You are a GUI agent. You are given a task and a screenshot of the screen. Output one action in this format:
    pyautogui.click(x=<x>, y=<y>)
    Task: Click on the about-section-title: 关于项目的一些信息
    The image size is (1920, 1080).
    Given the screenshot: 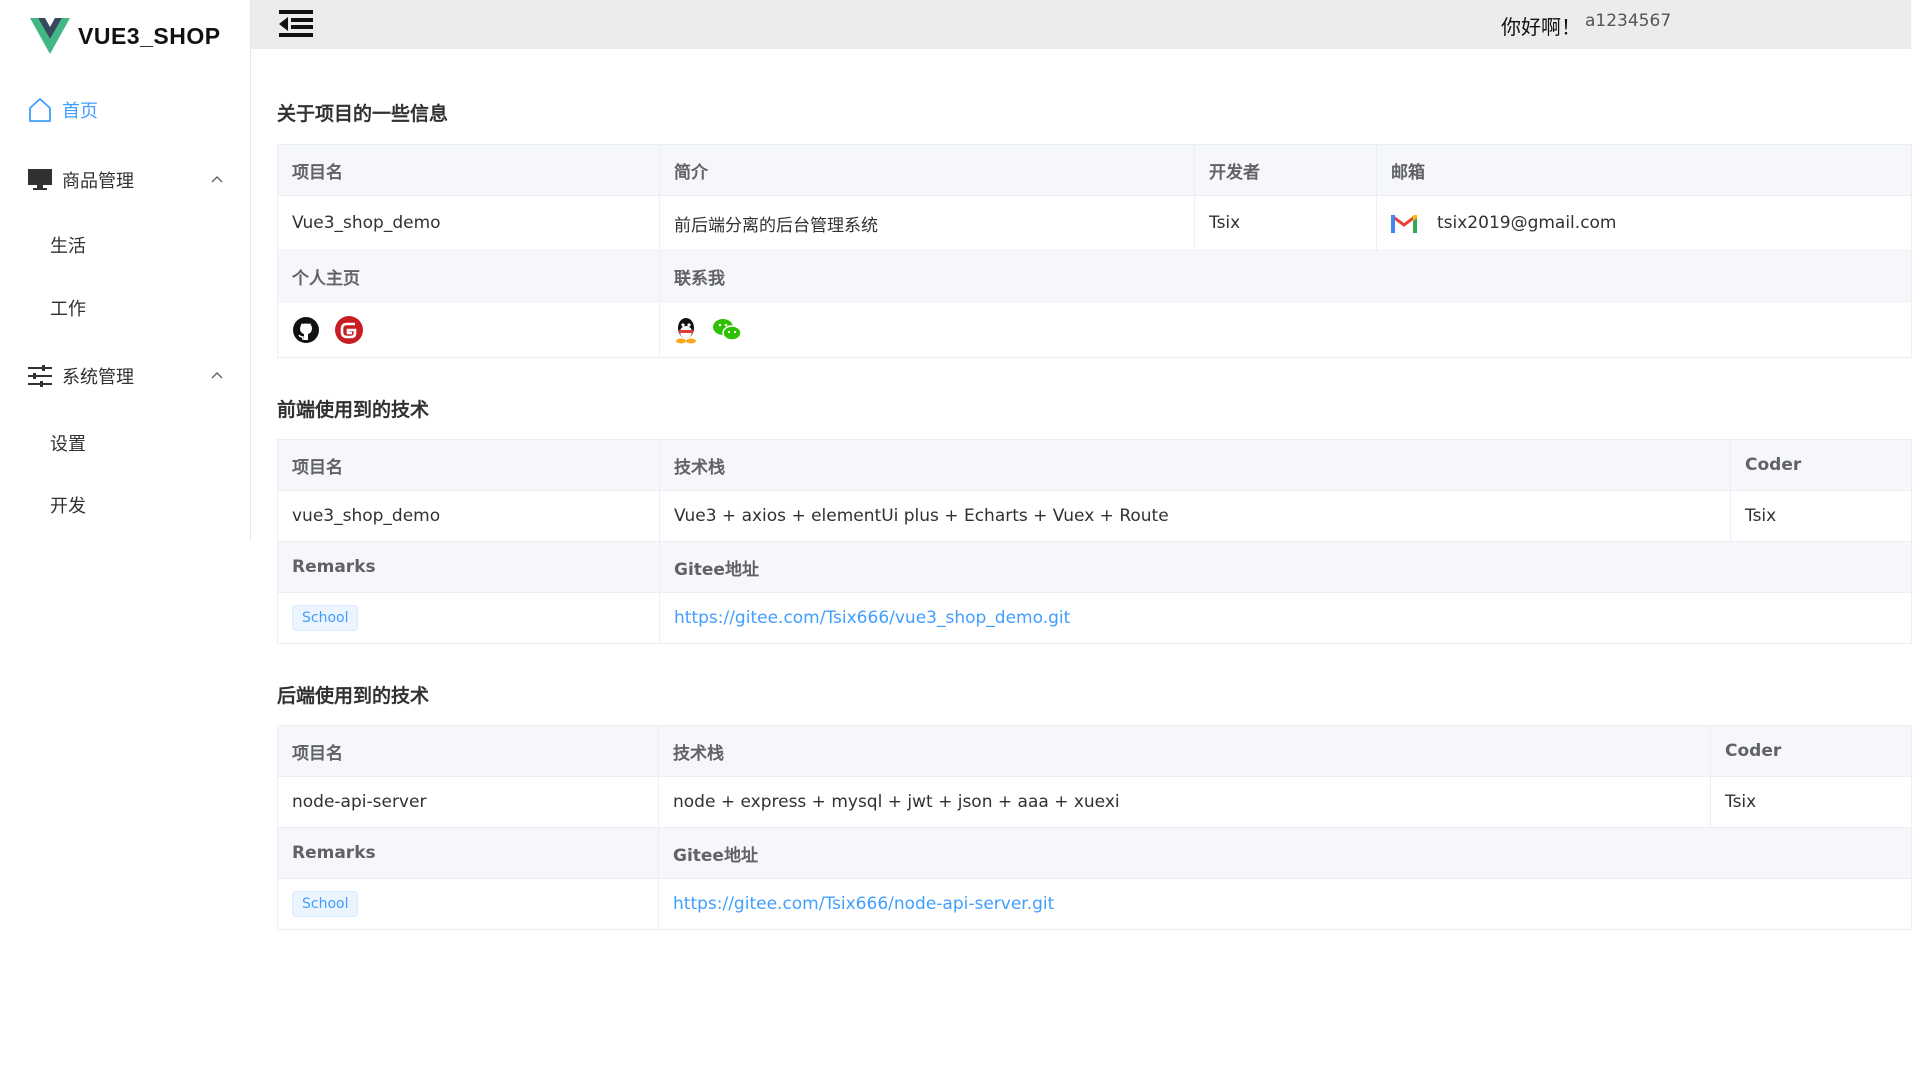 What is the action you would take?
    pyautogui.click(x=363, y=114)
    